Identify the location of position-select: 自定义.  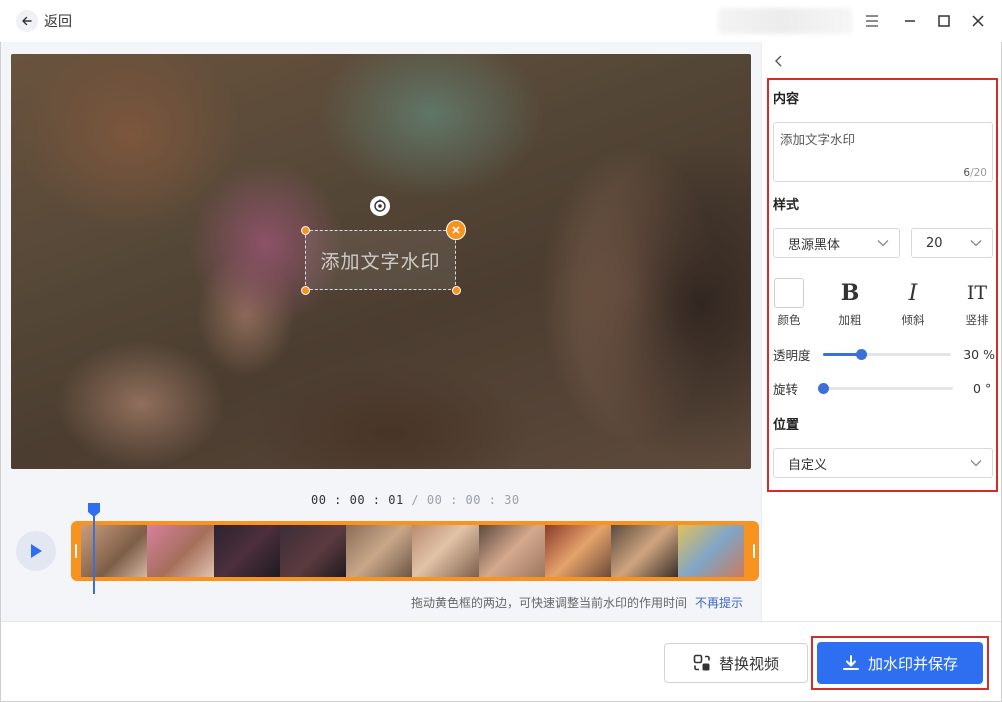
(883, 463).